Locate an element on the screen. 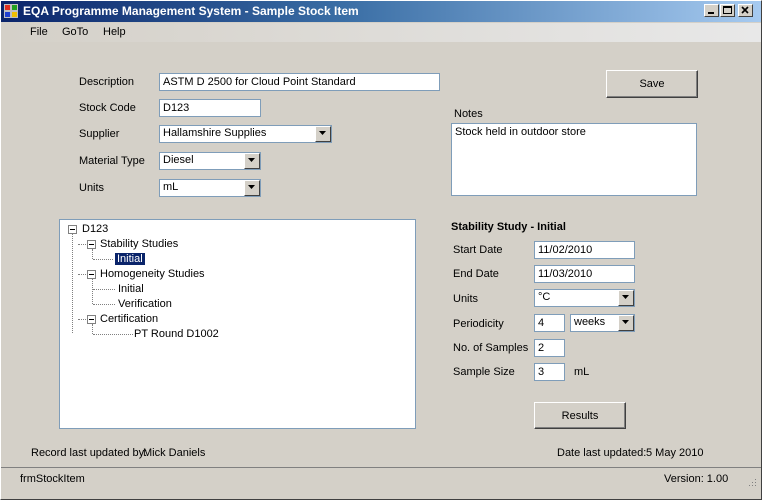  app-icon is located at coordinates (11, 11).